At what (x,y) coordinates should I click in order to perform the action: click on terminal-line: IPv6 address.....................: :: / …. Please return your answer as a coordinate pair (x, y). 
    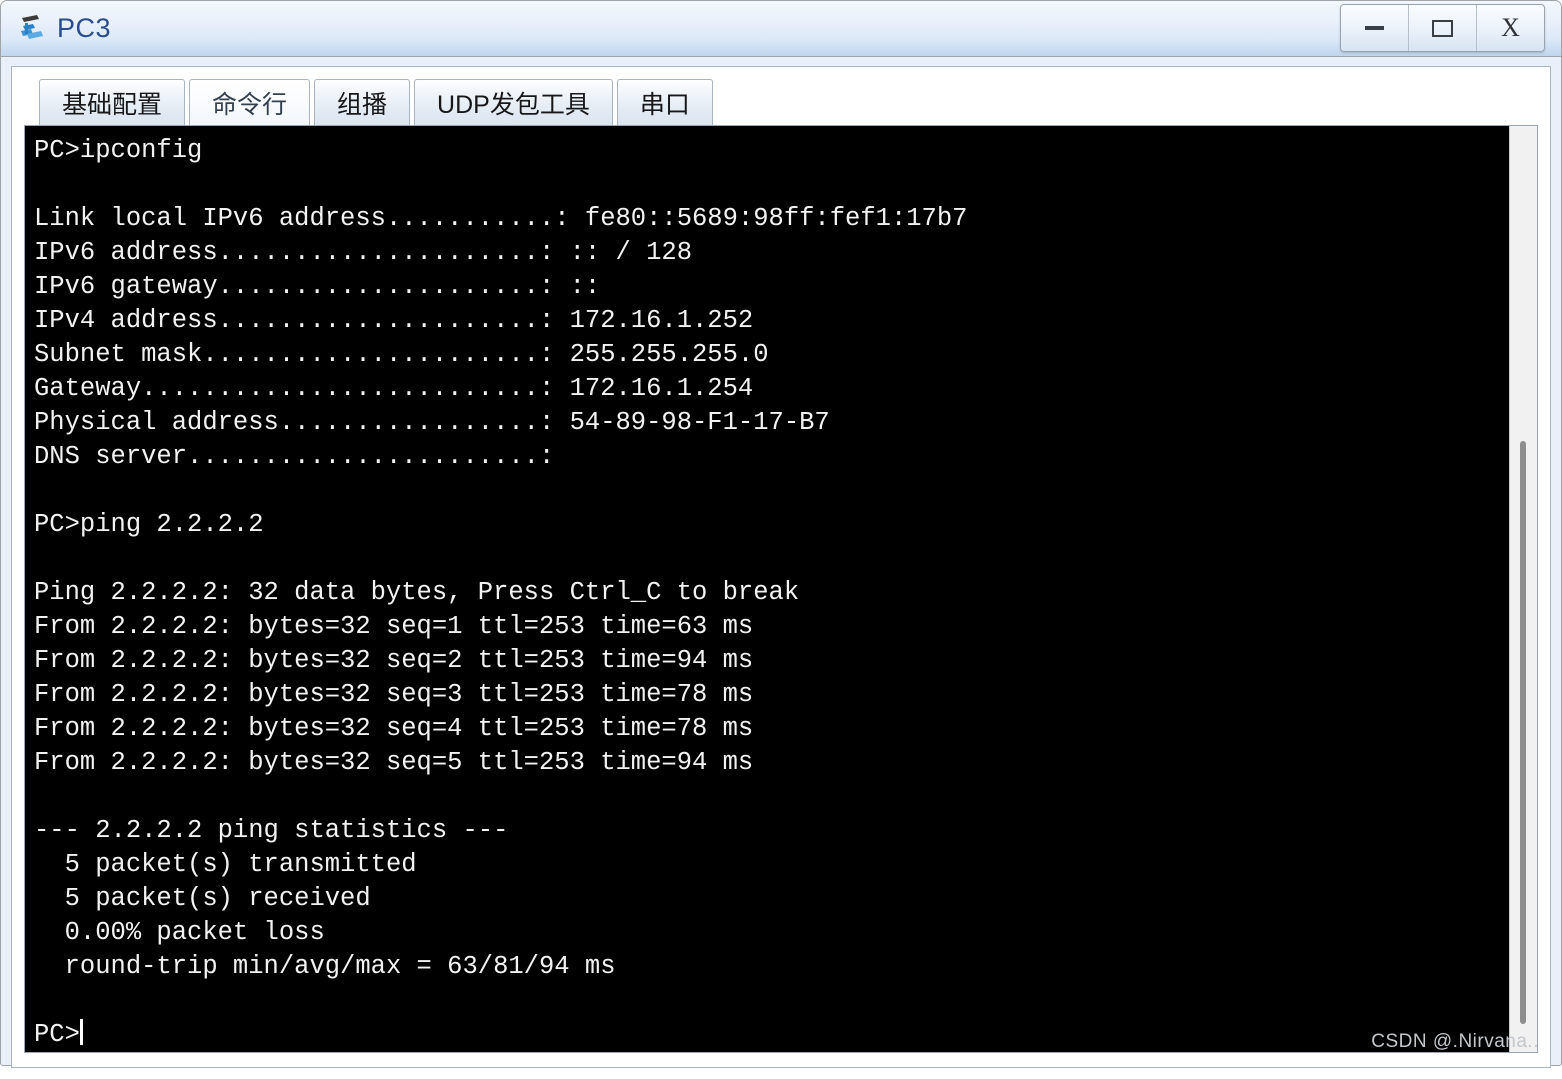
    Looking at the image, I should click on (363, 252).